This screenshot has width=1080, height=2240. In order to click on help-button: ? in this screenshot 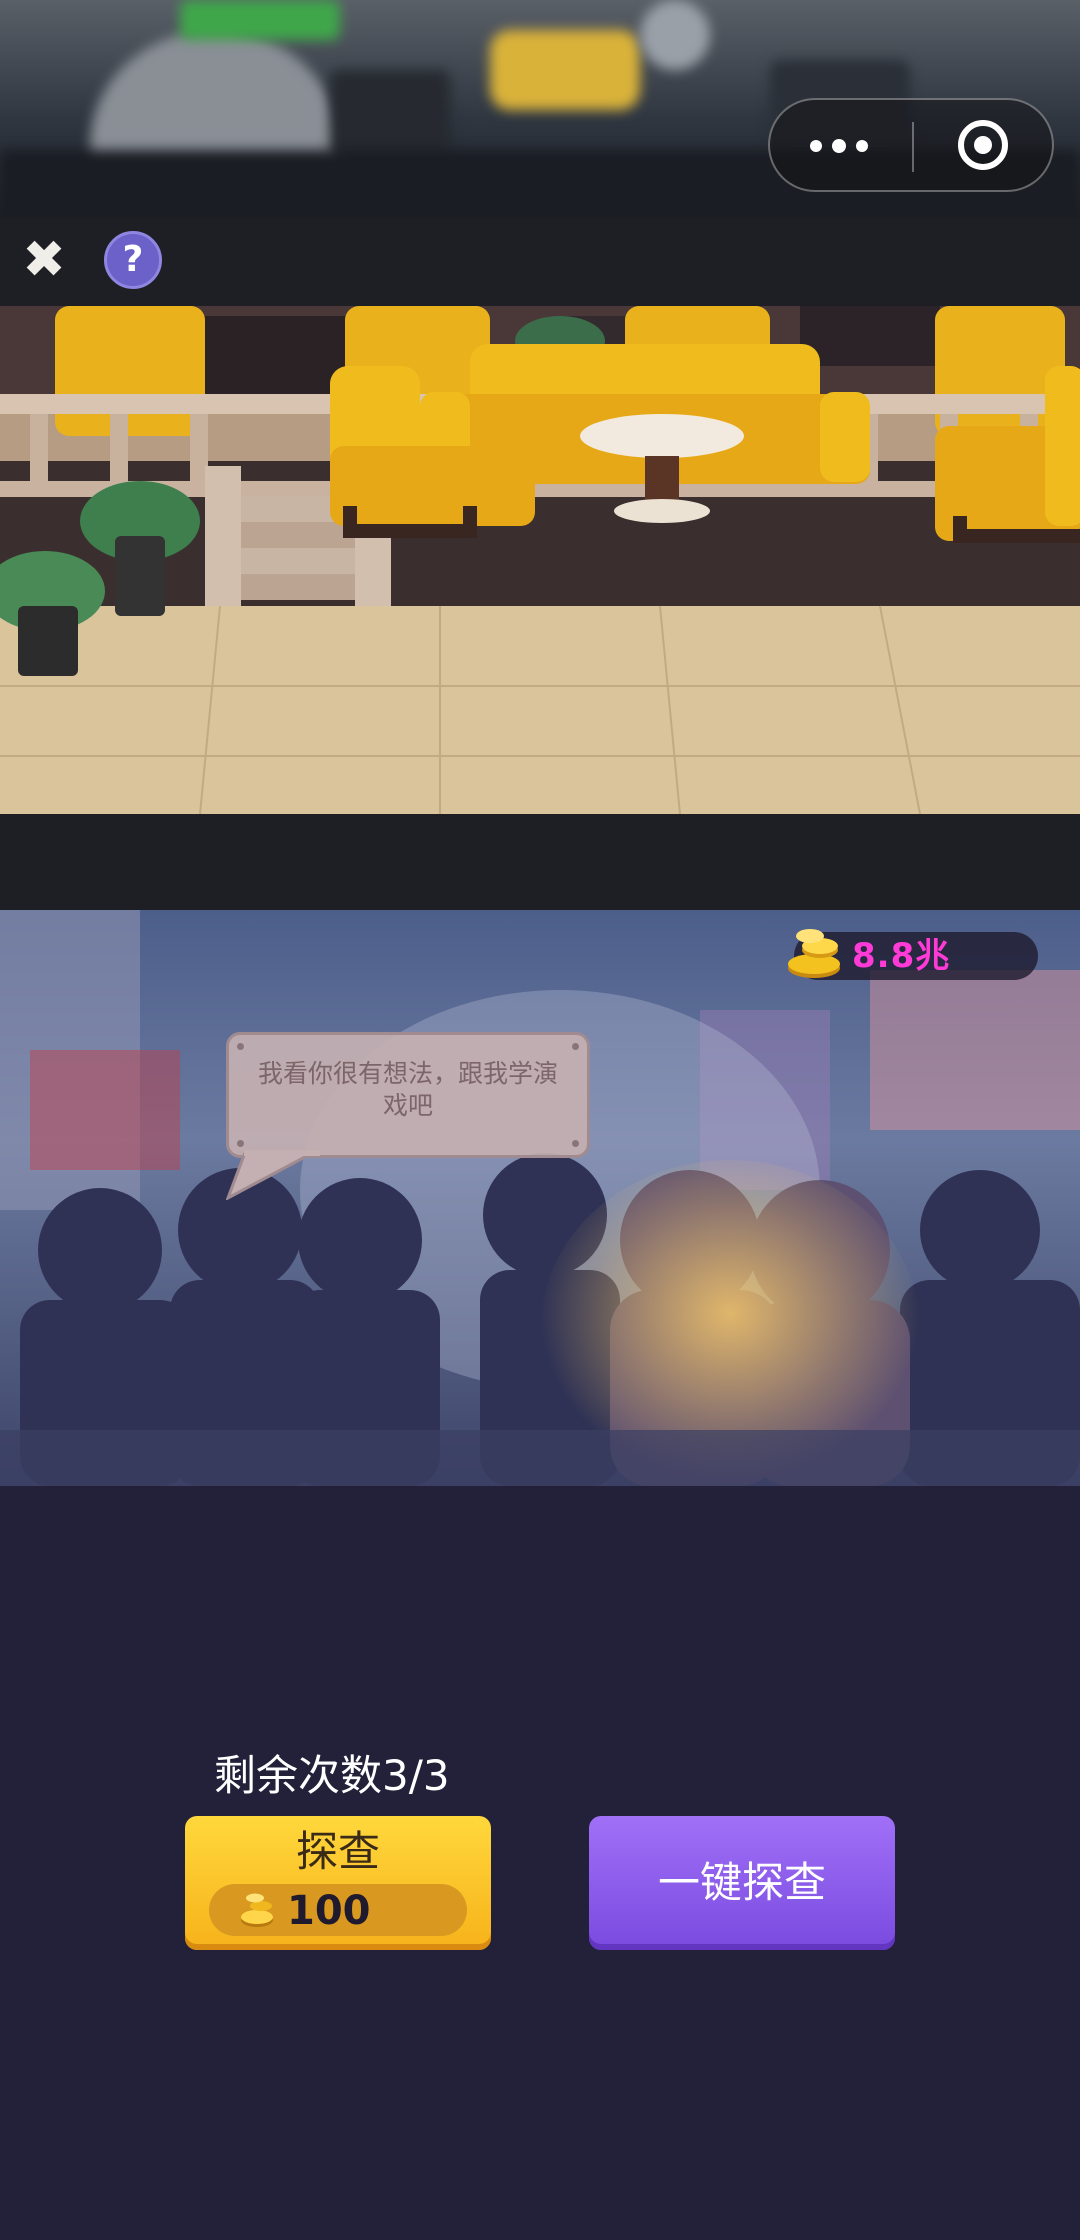, I will do `click(133, 260)`.